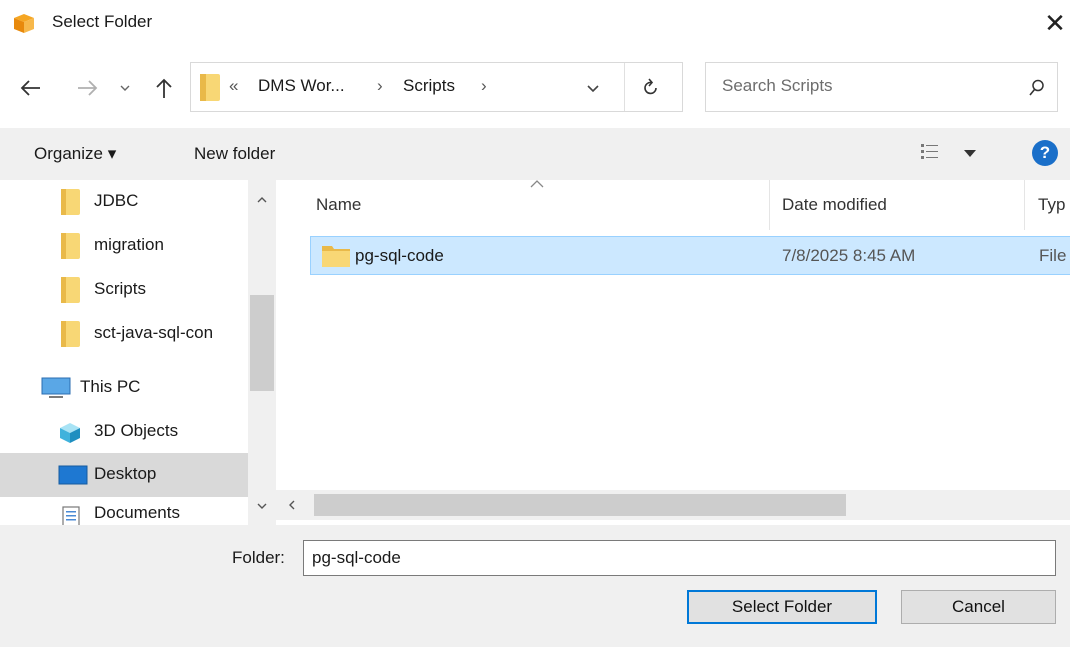 The height and width of the screenshot is (647, 1070). What do you see at coordinates (73, 475) in the screenshot?
I see `desktop-icon` at bounding box center [73, 475].